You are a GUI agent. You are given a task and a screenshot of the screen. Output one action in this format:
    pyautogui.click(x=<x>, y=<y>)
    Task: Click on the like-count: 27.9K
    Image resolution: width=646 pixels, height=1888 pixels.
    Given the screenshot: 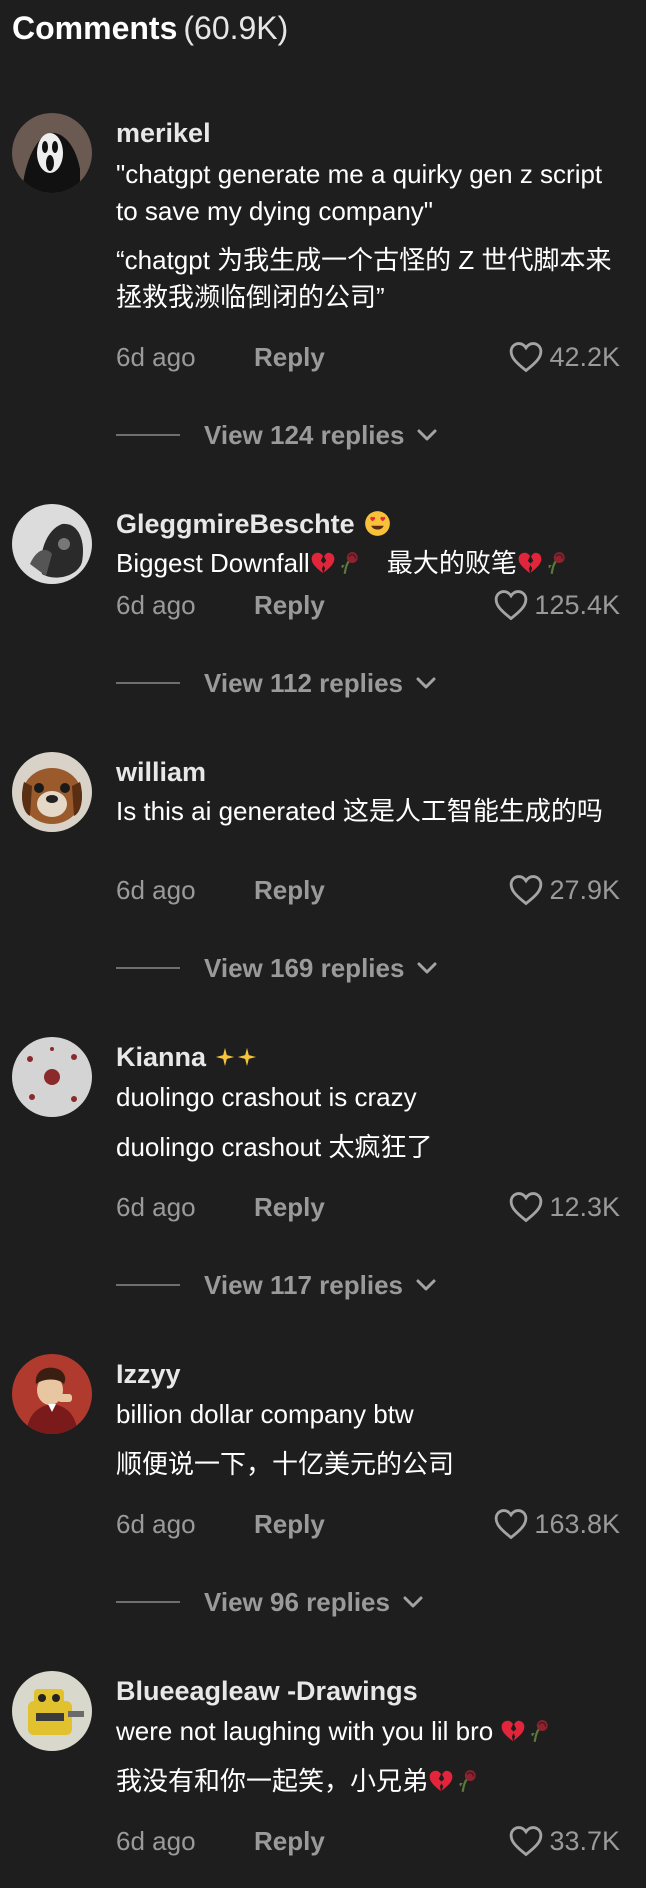 What is the action you would take?
    pyautogui.click(x=584, y=889)
    